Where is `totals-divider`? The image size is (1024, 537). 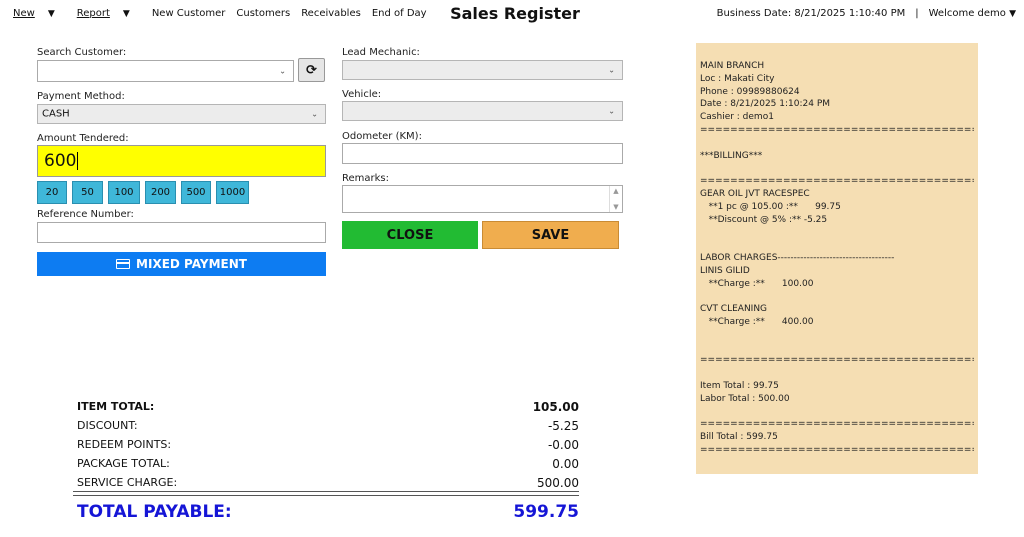 totals-divider is located at coordinates (326, 493).